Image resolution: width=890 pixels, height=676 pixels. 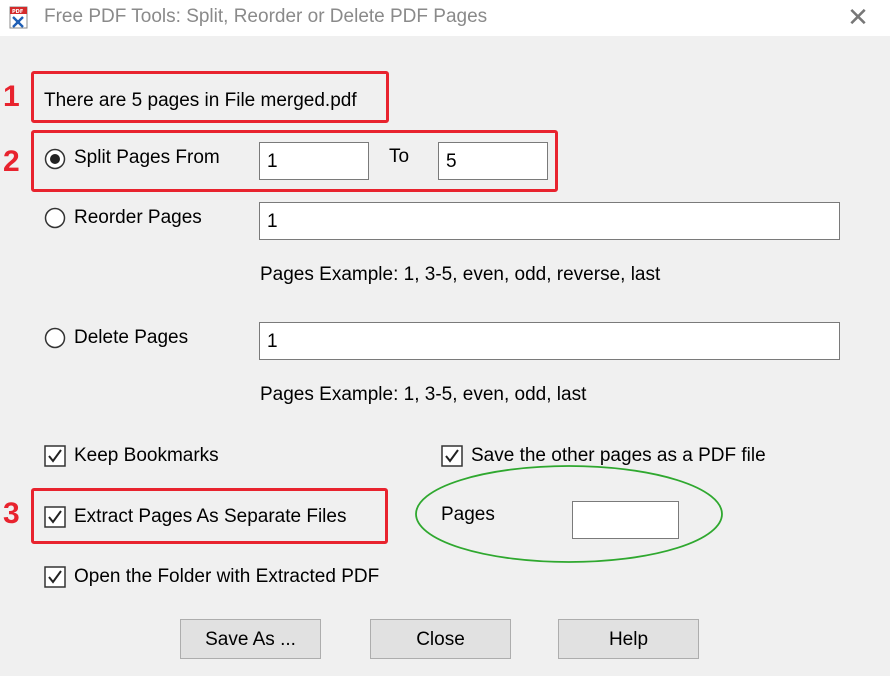 What do you see at coordinates (18, 17) in the screenshot?
I see `pdf-tools-app-icon: PDF` at bounding box center [18, 17].